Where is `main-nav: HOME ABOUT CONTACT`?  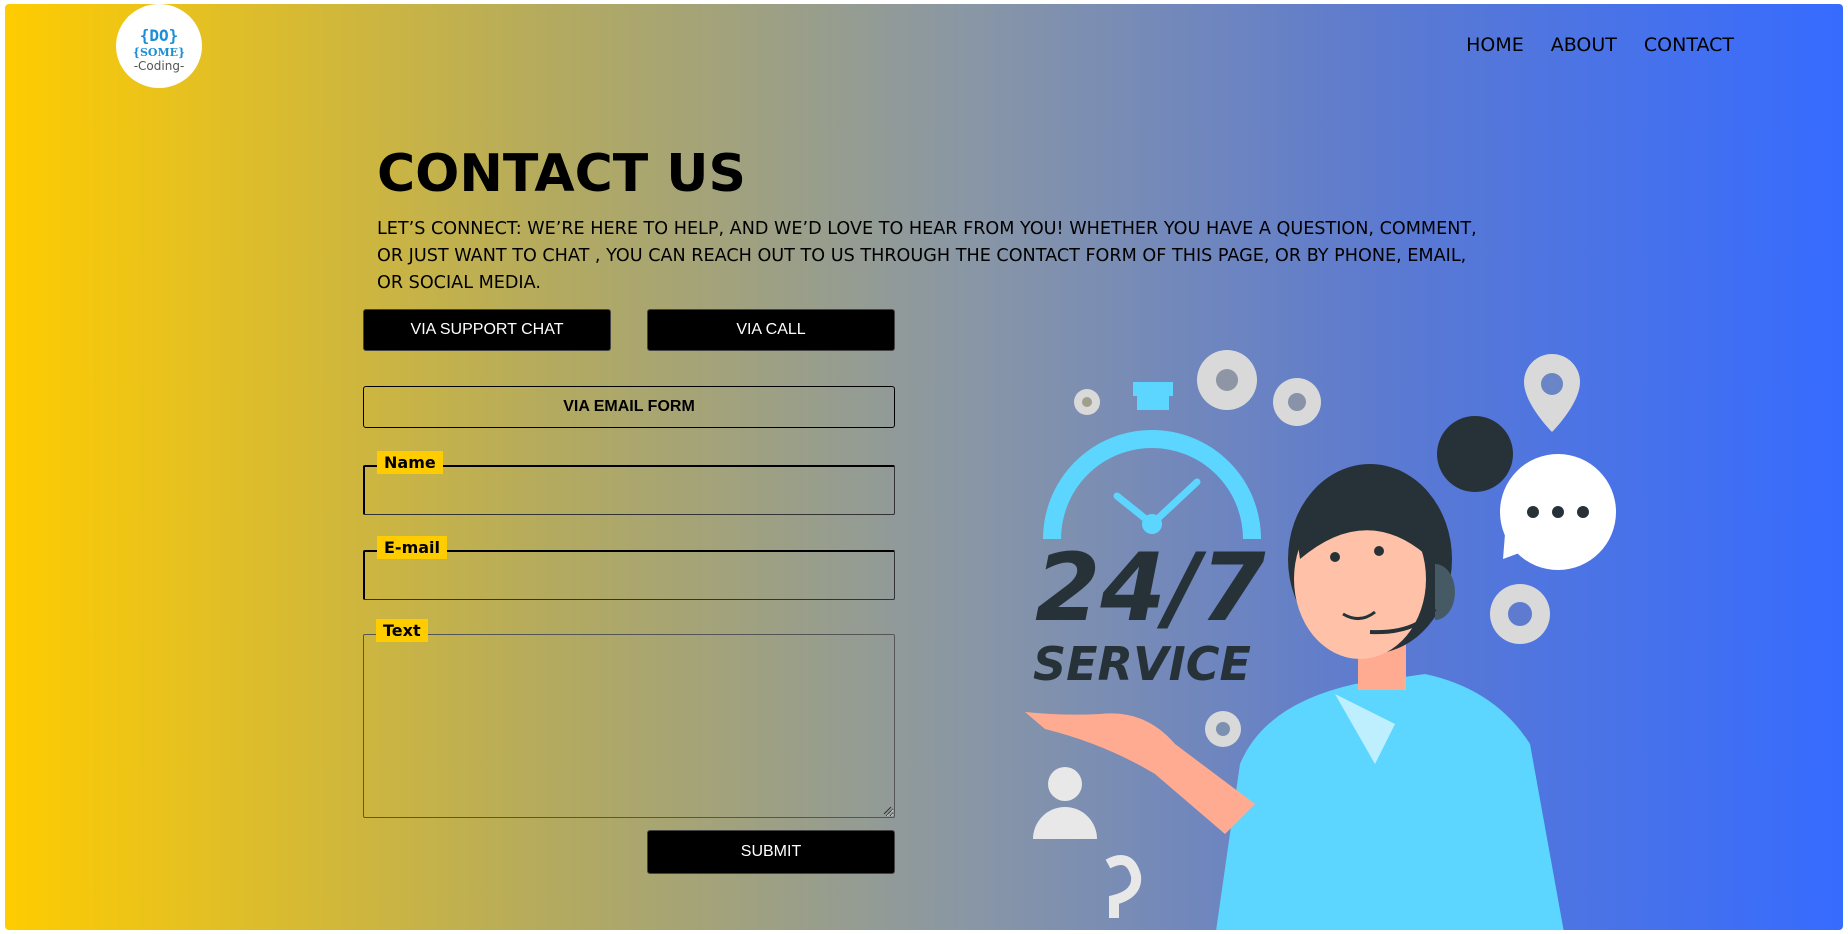 main-nav: HOME ABOUT CONTACT is located at coordinates (1600, 45).